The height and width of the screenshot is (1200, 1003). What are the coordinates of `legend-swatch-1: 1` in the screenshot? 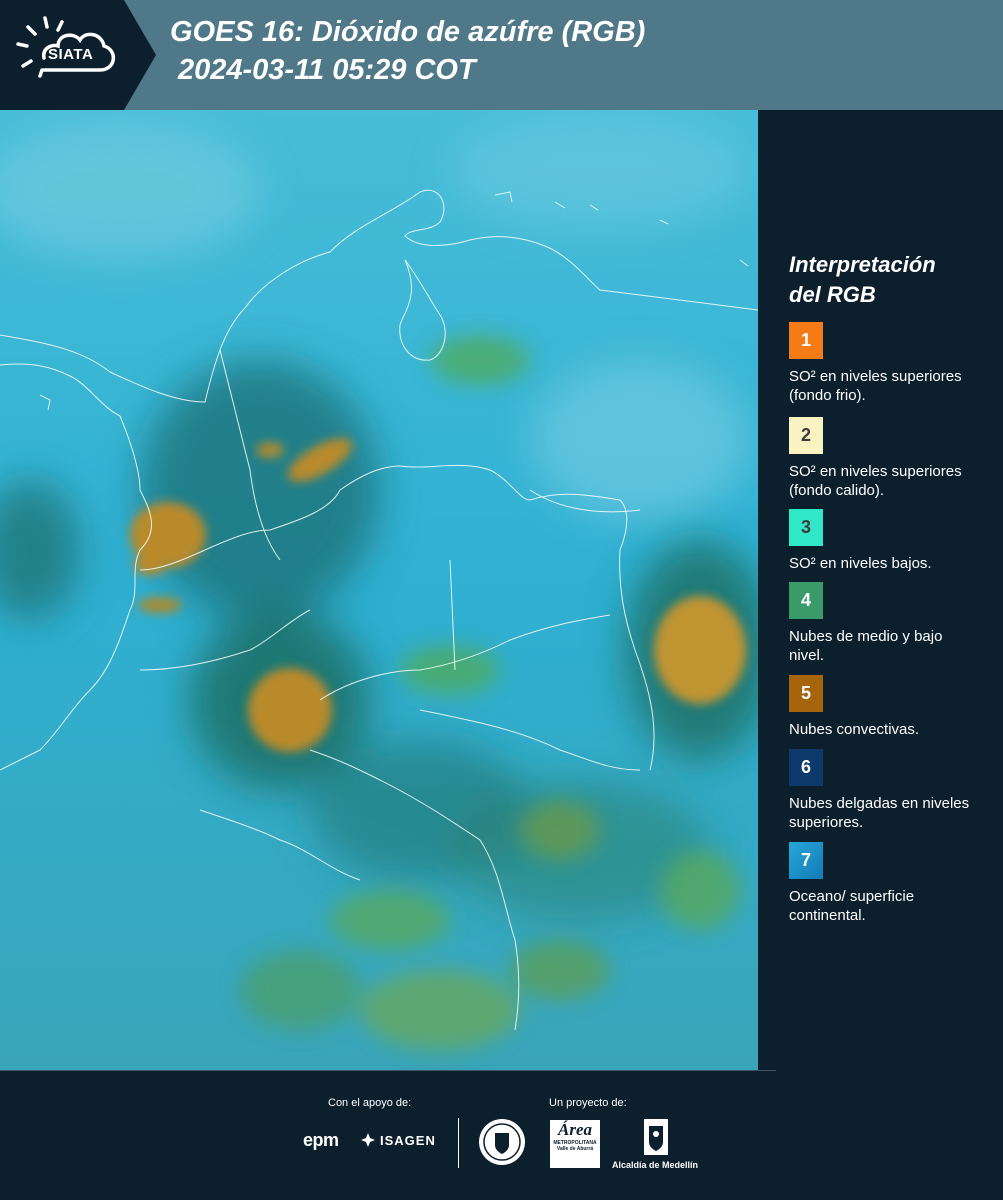 It's located at (806, 340).